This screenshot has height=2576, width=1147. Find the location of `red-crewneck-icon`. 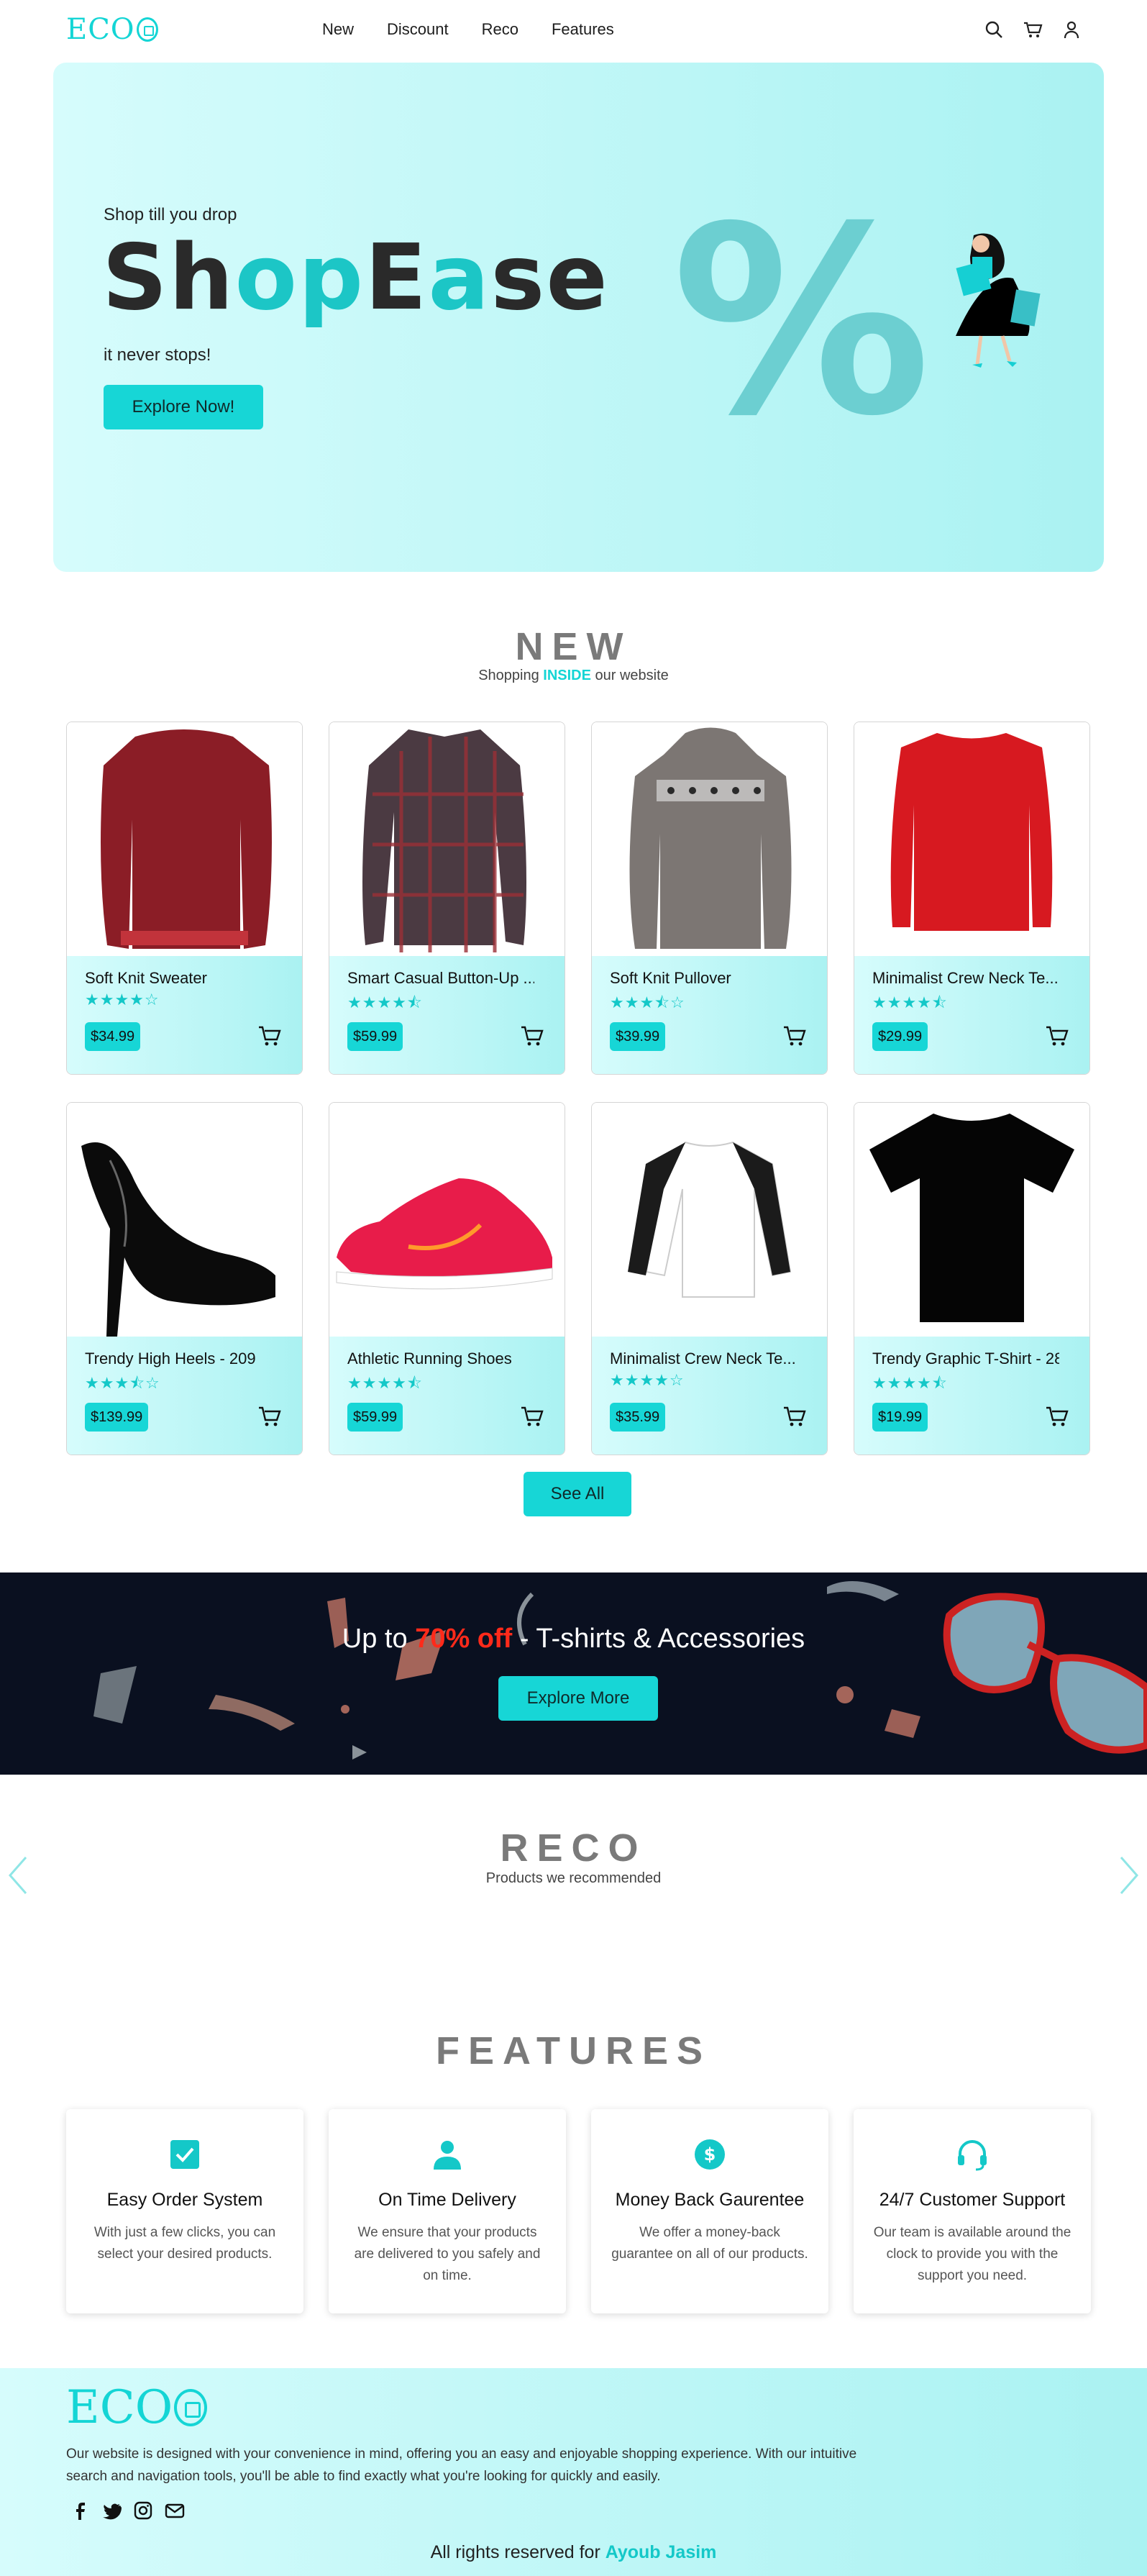

red-crewneck-icon is located at coordinates (972, 839).